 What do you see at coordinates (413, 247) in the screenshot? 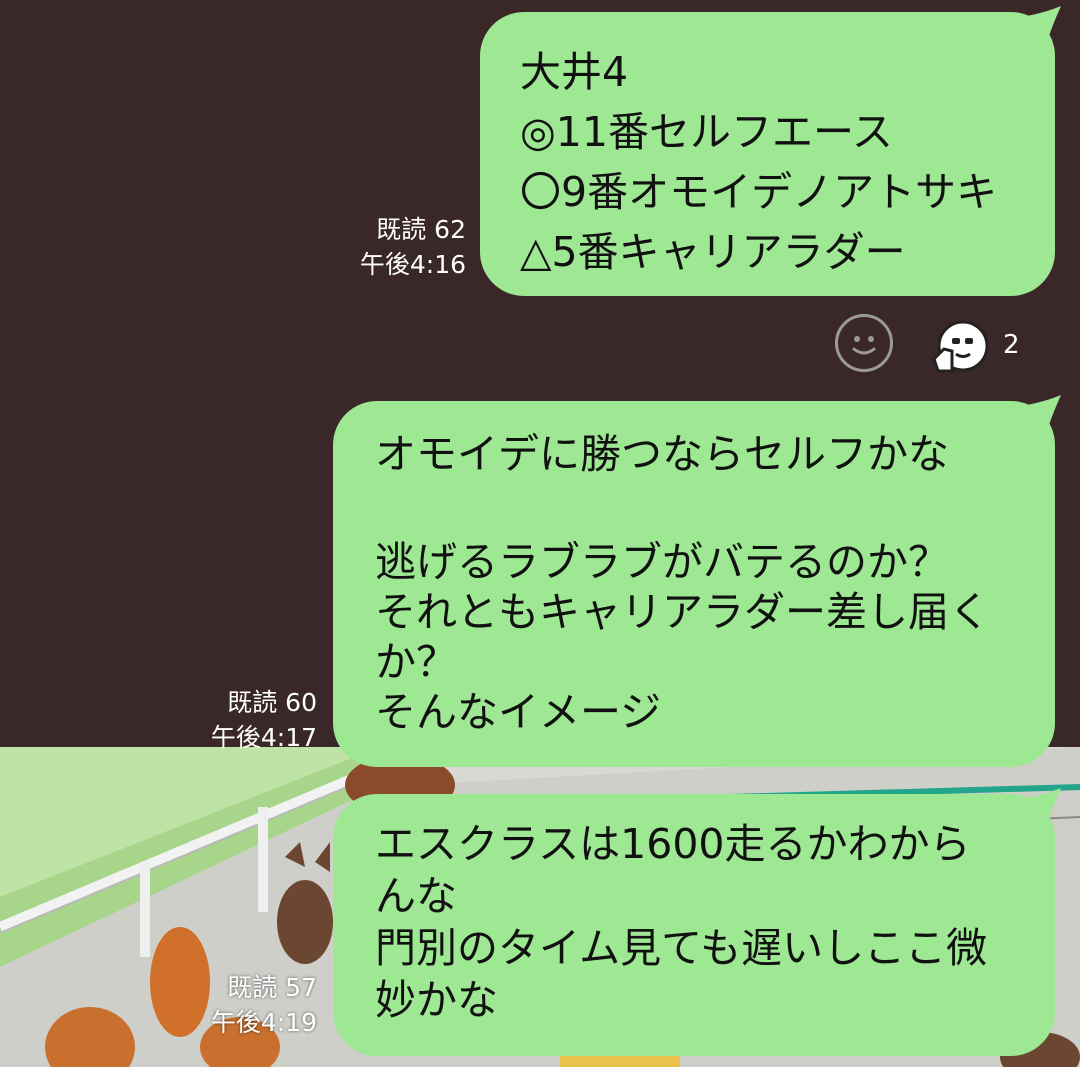
I see `message-1-meta: 既読 62 午後4:16` at bounding box center [413, 247].